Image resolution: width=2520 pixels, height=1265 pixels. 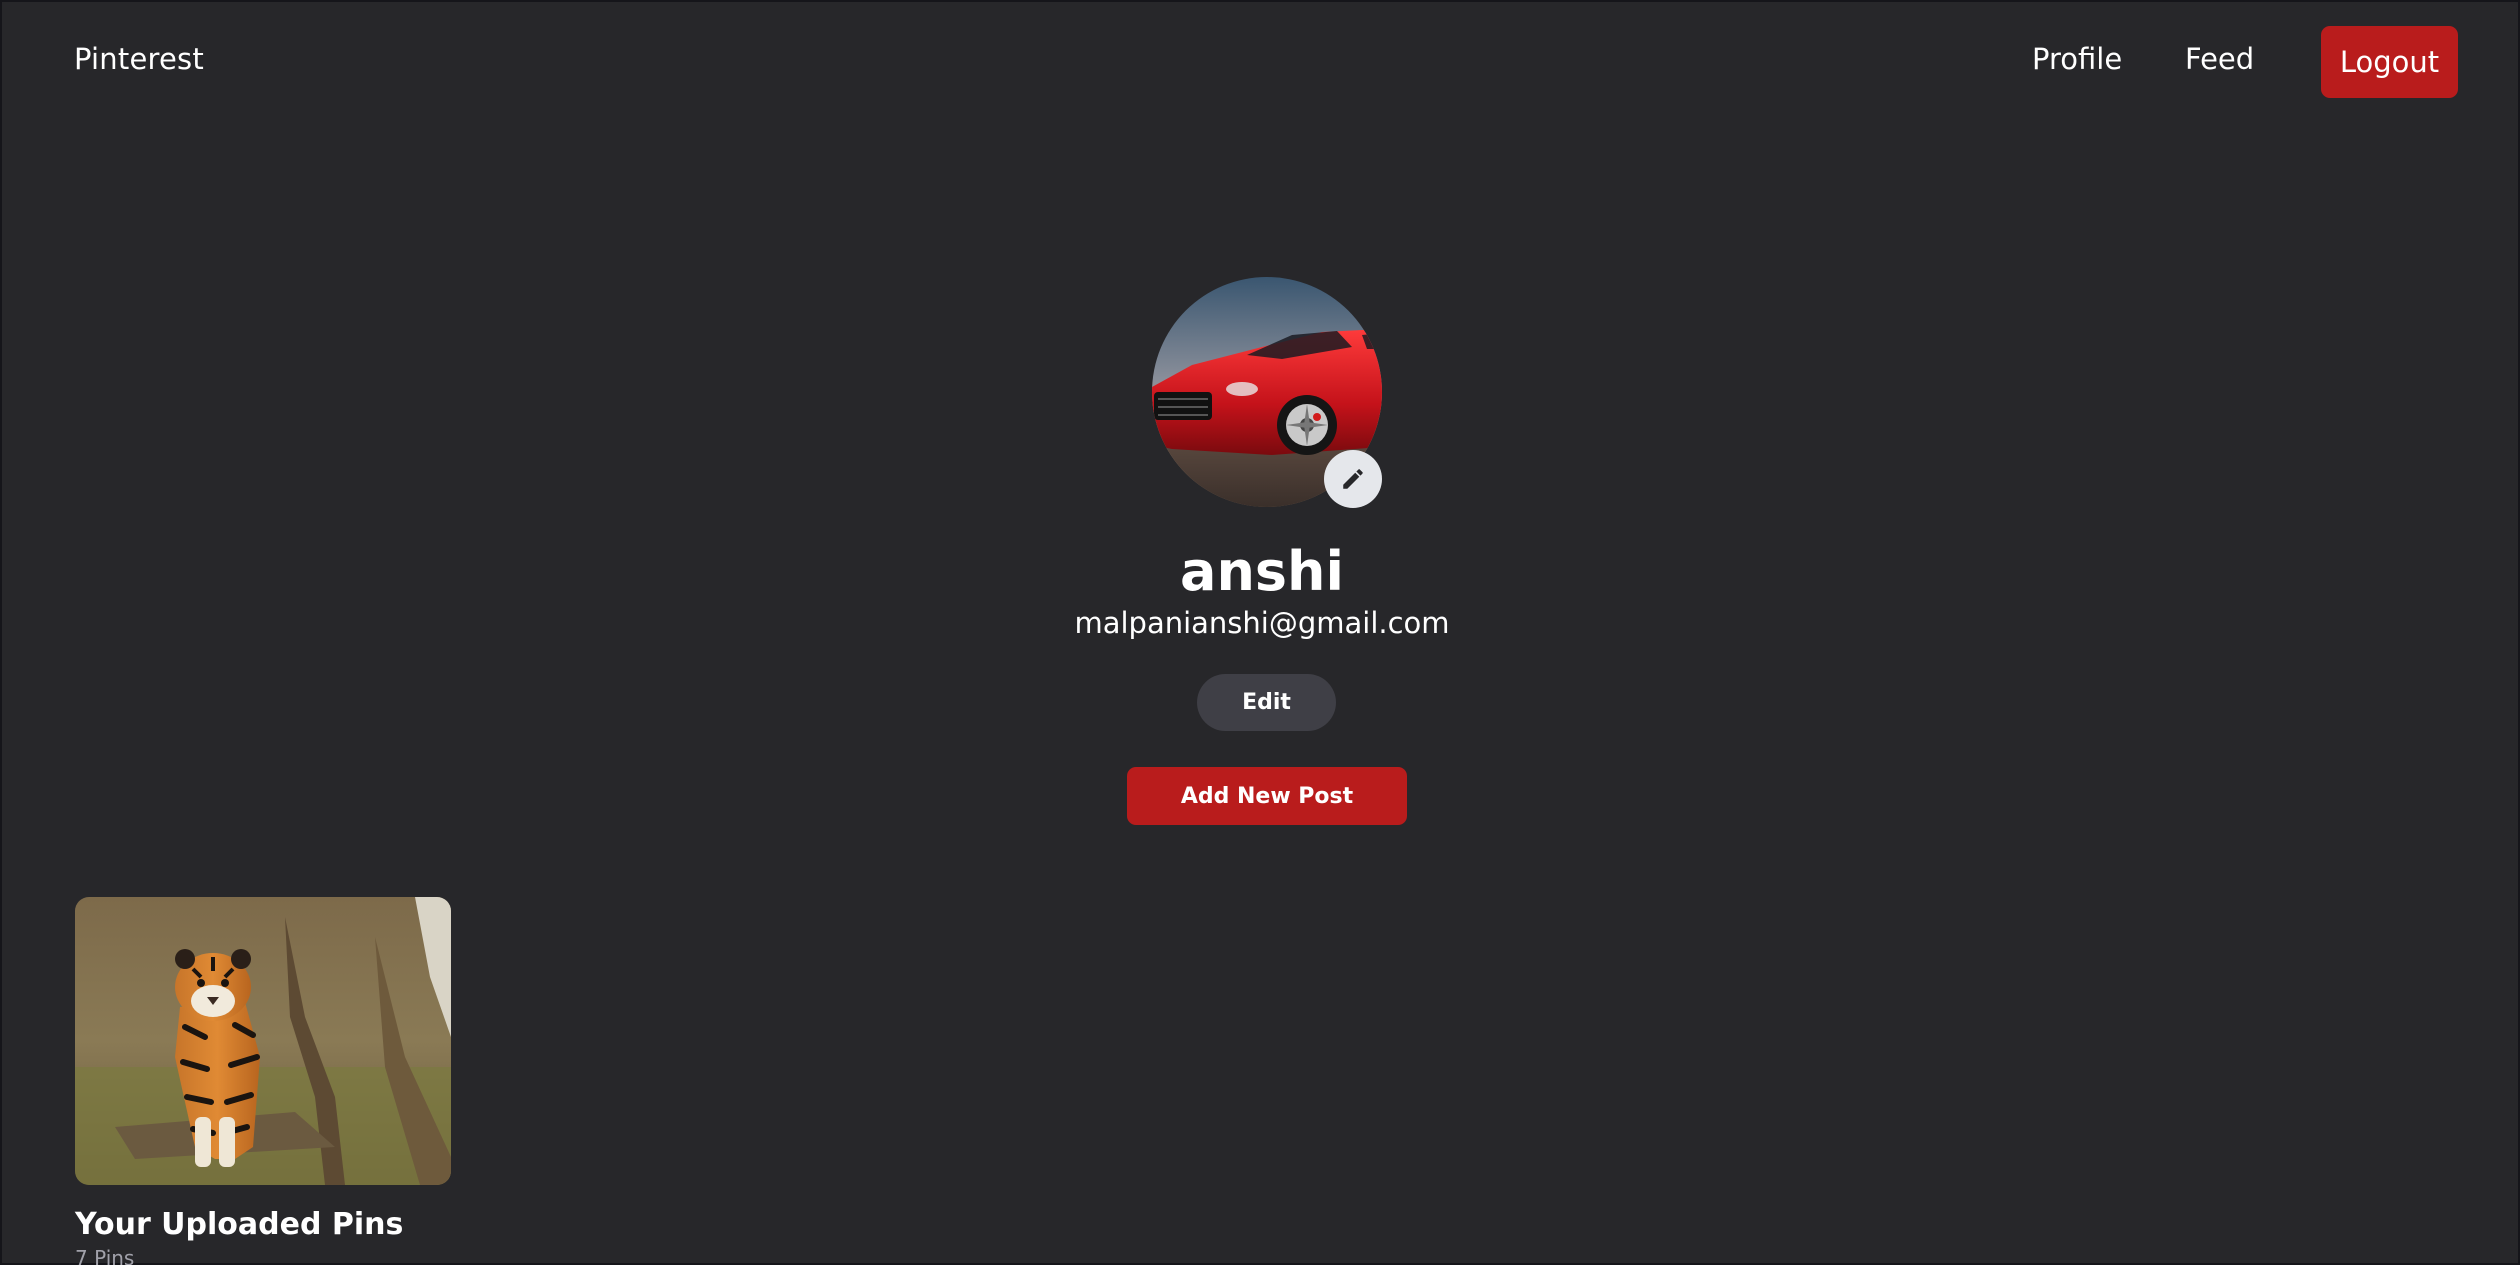 I want to click on profile-email: malpanianshi@gmail.com, so click(x=1262, y=623).